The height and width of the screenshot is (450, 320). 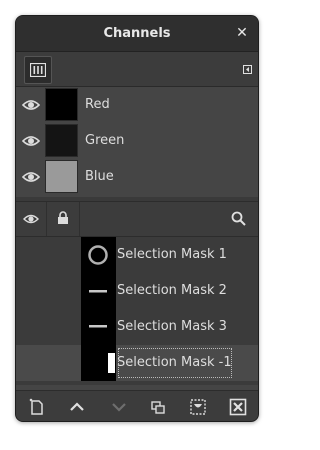 What do you see at coordinates (137, 69) in the screenshot?
I see `tab-bar` at bounding box center [137, 69].